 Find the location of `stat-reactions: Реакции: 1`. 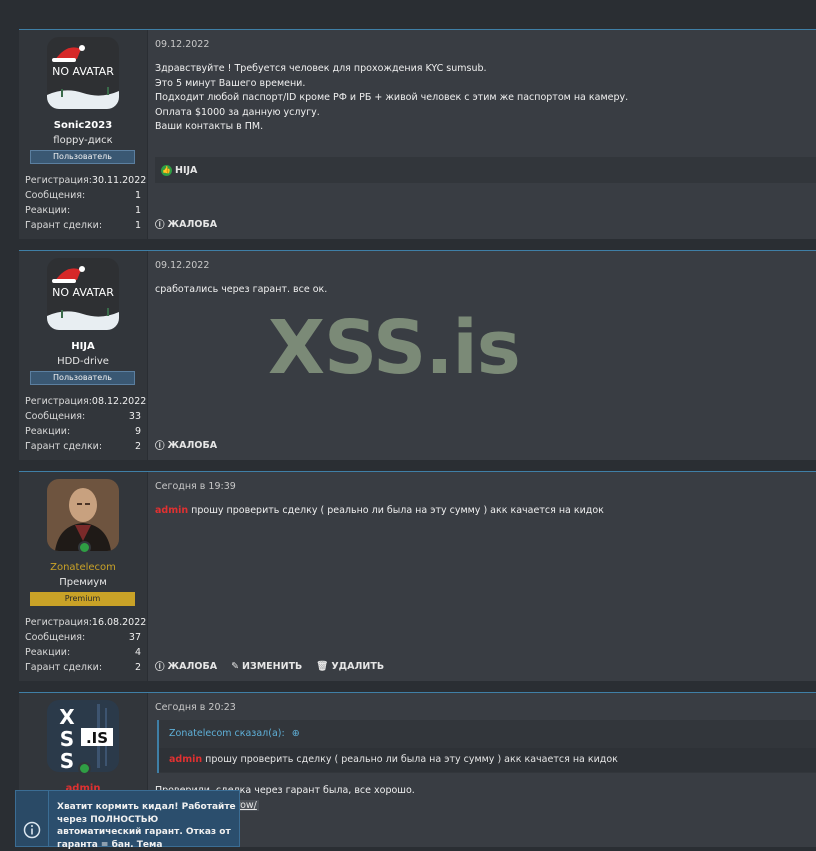

stat-reactions: Реакции: 1 is located at coordinates (83, 210).